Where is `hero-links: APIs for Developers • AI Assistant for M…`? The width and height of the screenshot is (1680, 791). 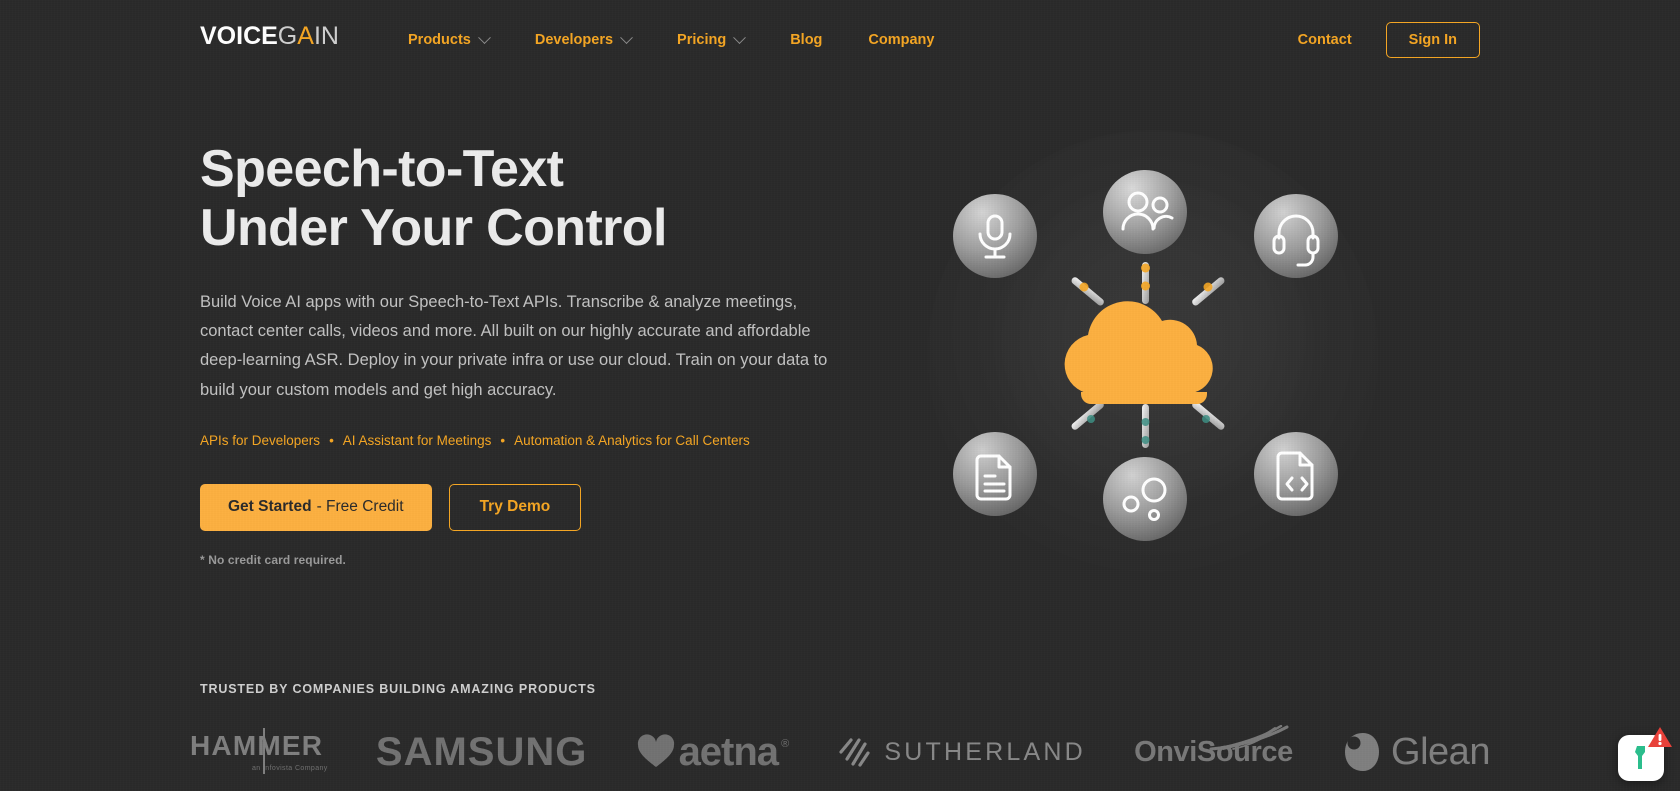
hero-links: APIs for Developers • AI Assistant for M… is located at coordinates (530, 440).